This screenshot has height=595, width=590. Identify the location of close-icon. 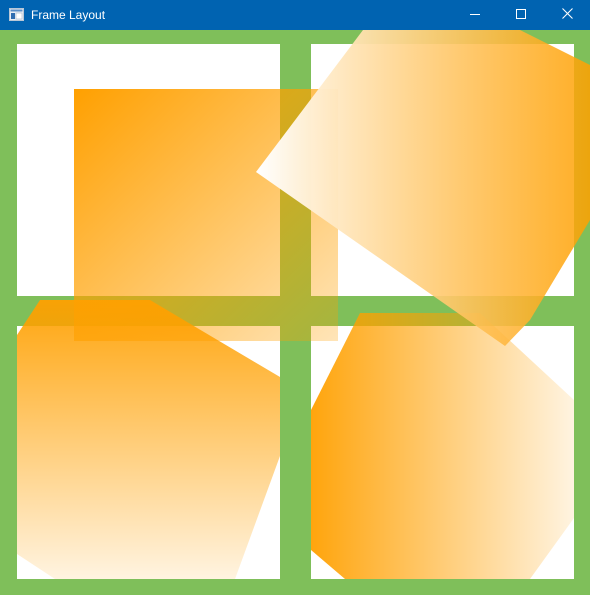
(567, 15).